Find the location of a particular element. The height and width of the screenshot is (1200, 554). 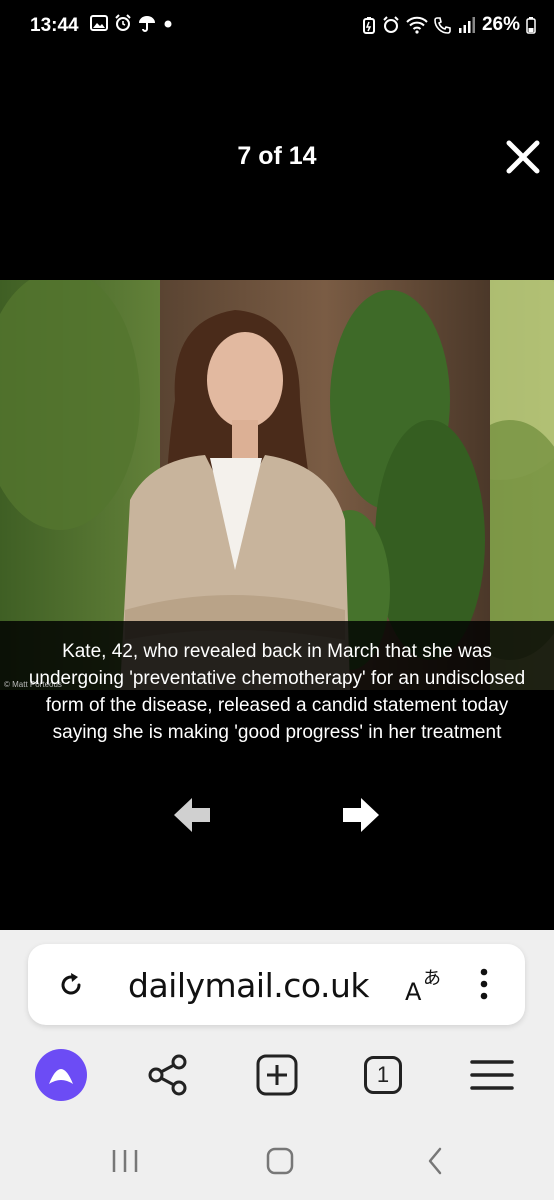

share-icon is located at coordinates (167, 1075).